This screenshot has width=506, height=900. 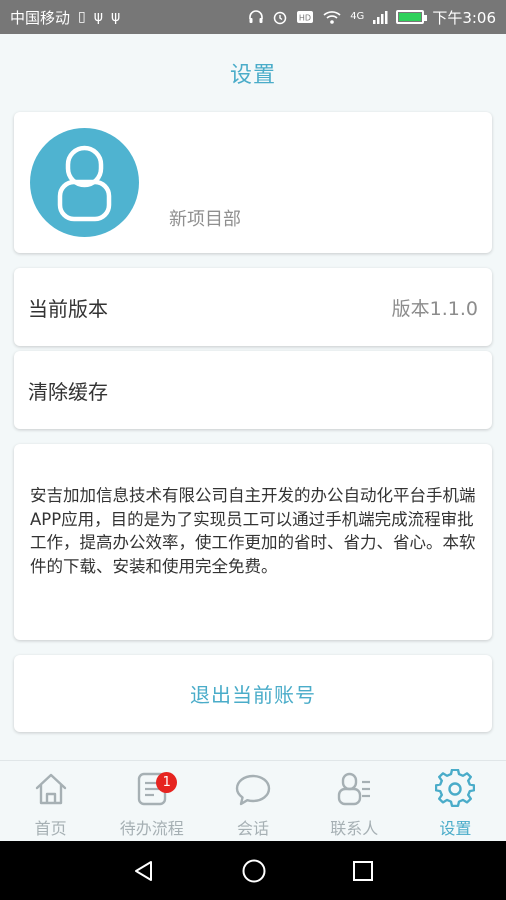 I want to click on version-row: 当前版本 版本1.1.0, so click(x=253, y=307).